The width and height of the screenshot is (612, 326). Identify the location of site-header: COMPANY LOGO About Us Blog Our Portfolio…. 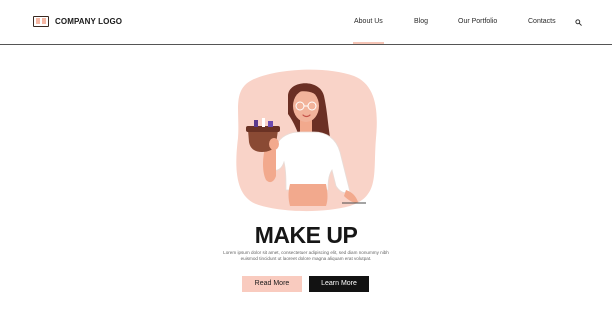
(306, 22).